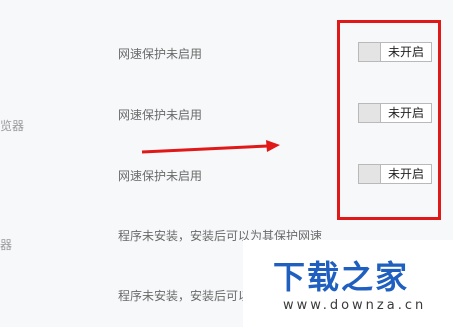  I want to click on annotation-highlight-box, so click(389, 120).